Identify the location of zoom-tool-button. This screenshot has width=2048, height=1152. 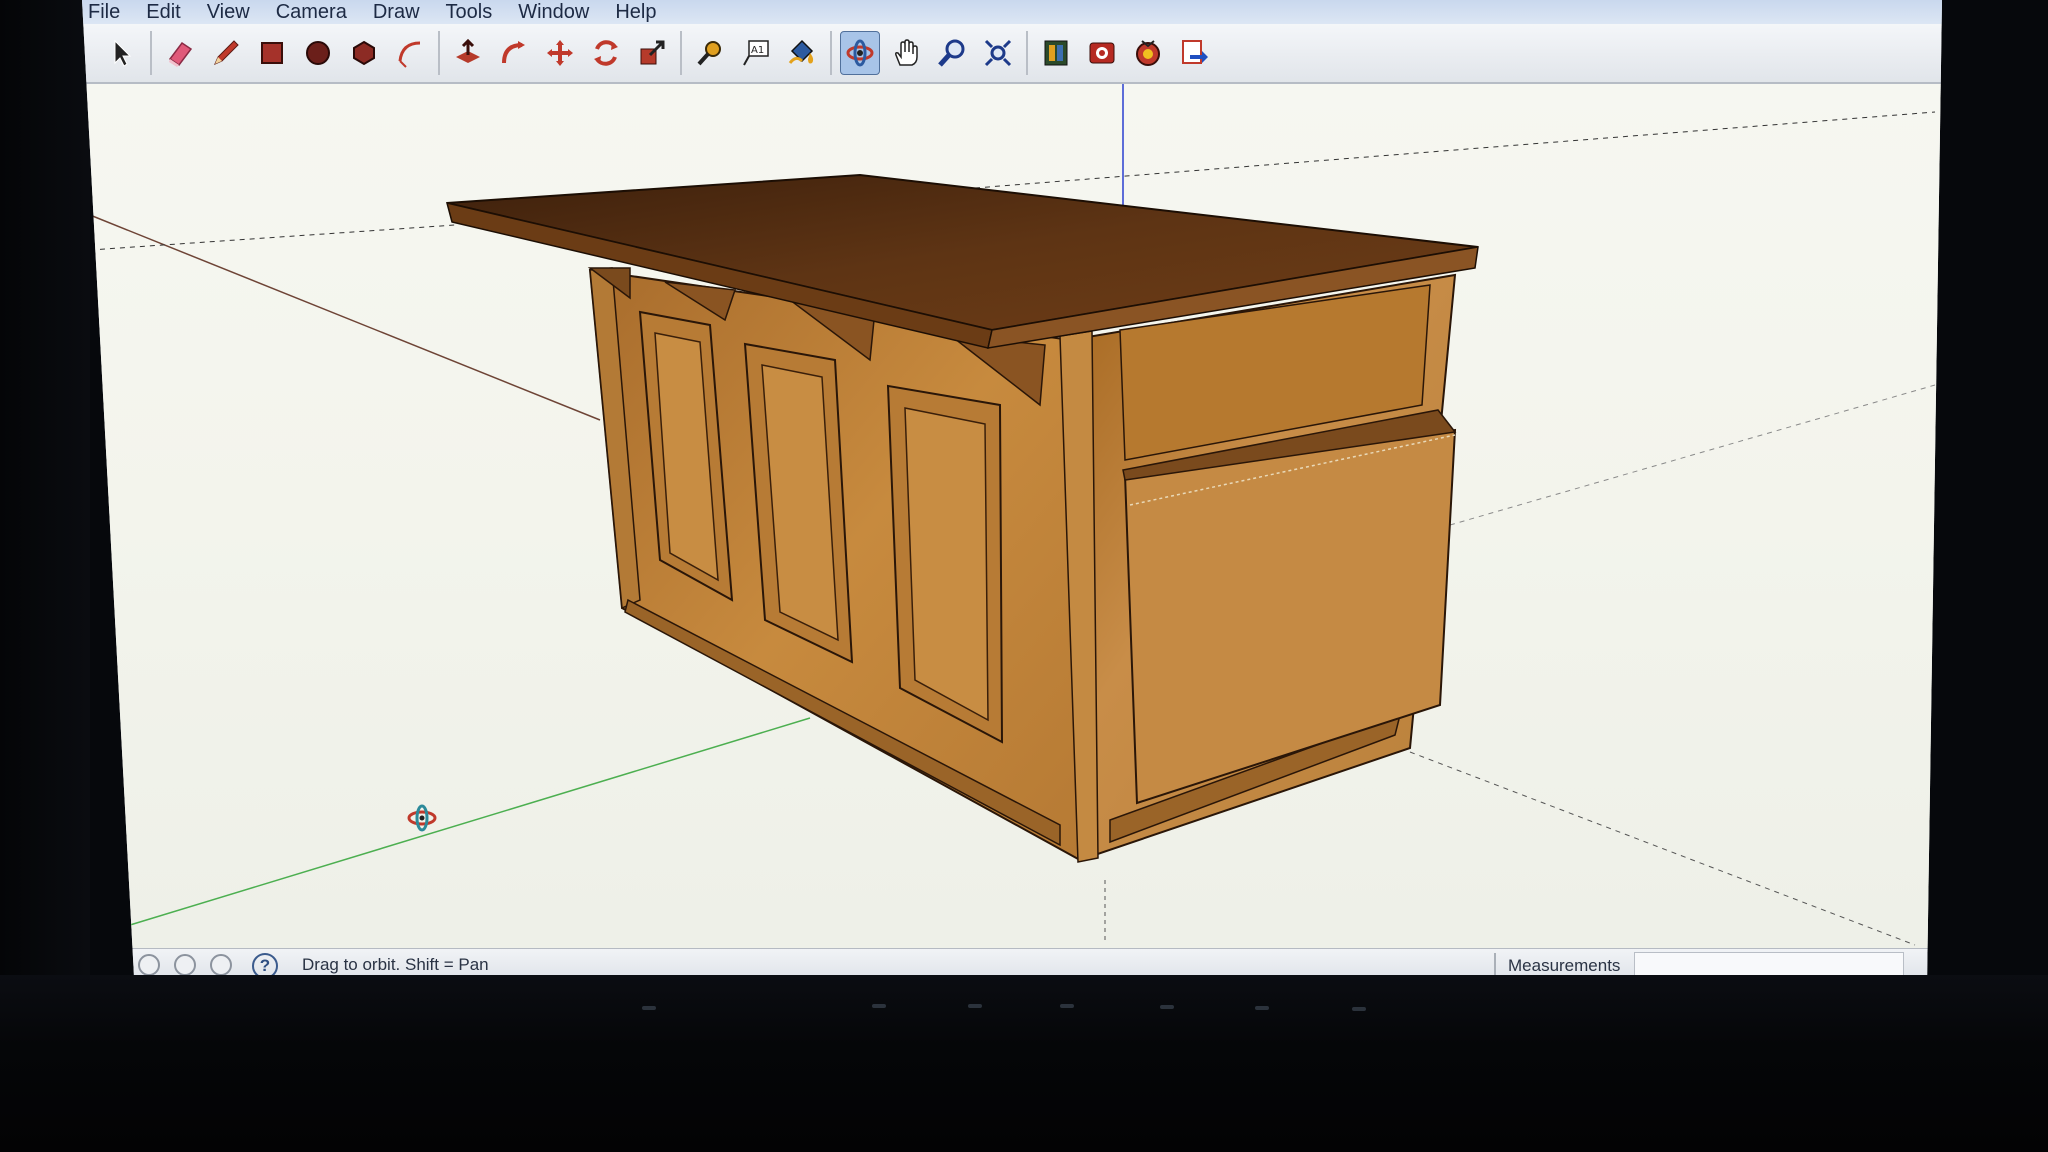
(952, 53).